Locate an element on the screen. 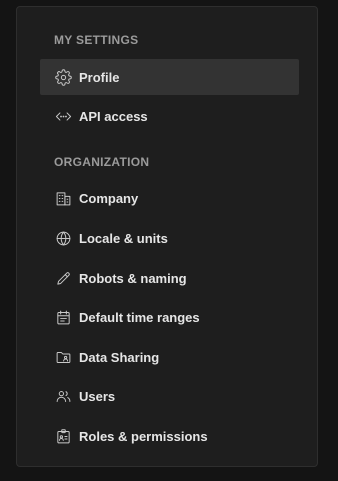  sidebar-item-label: Data Sharing is located at coordinates (119, 357).